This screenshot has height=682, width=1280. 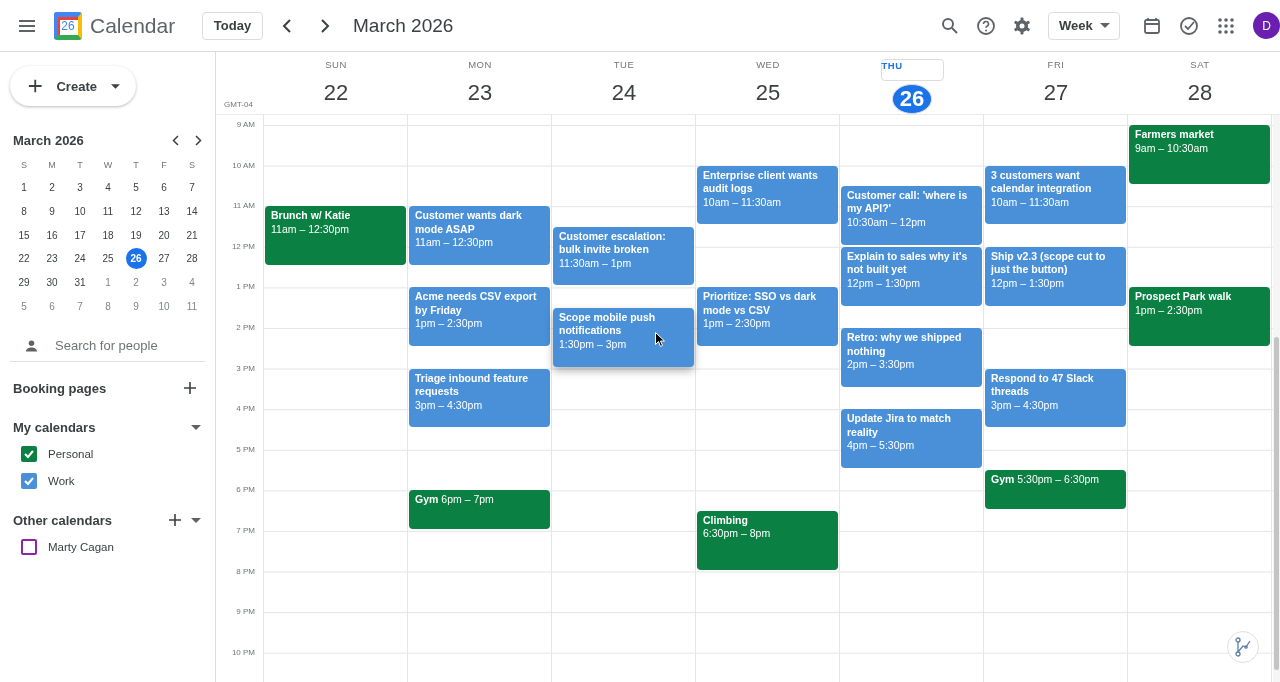 What do you see at coordinates (1055, 489) in the screenshot?
I see `calendar-event: Gym 5:30pm – 6:30pm` at bounding box center [1055, 489].